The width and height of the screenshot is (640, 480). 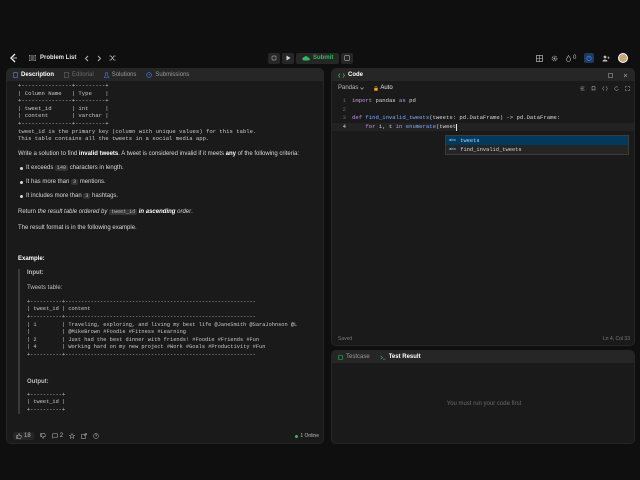 I want to click on autocomplete-popup: abc tweets abc find_invalid_tweets, so click(x=537, y=145).